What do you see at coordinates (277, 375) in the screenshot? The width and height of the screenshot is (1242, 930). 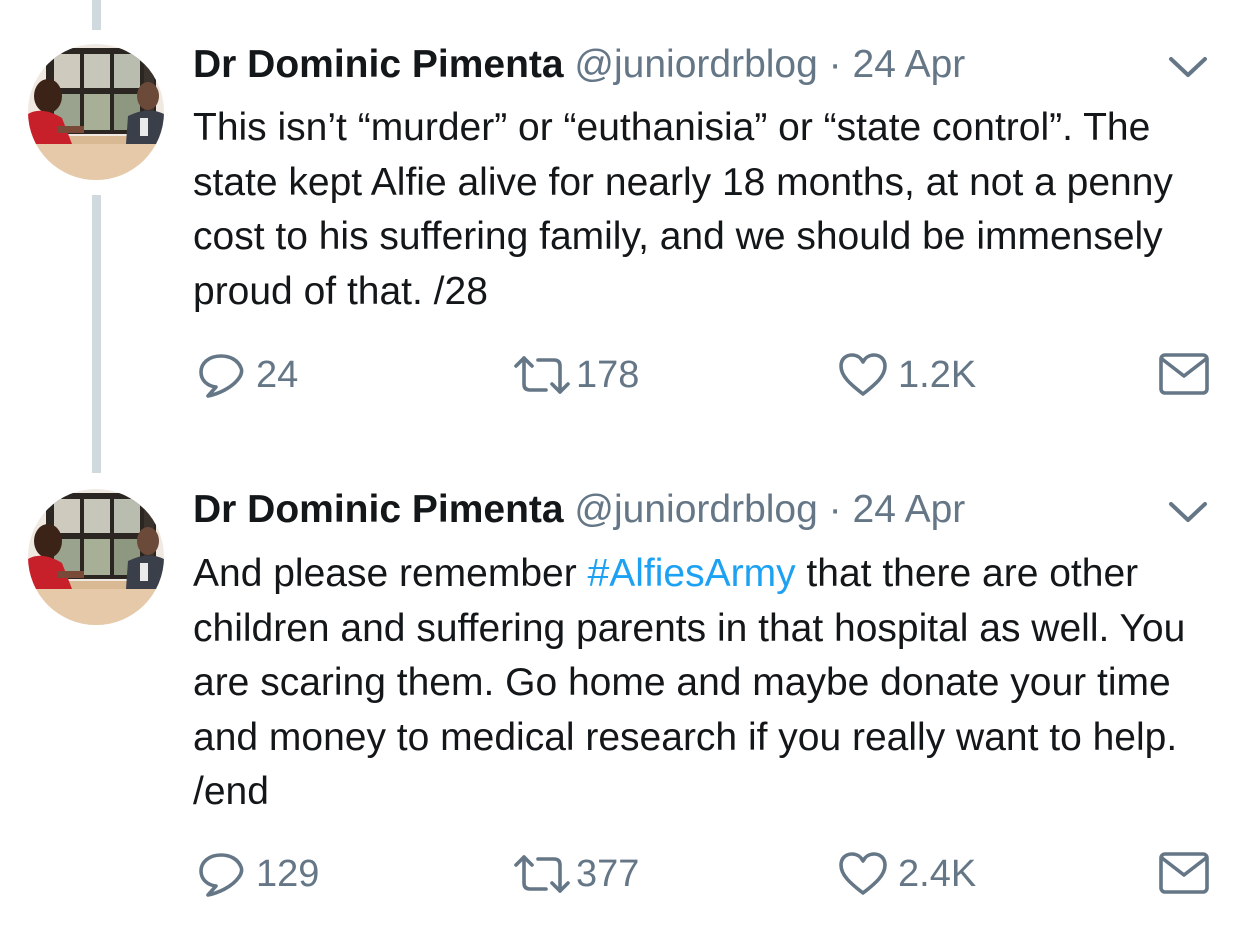 I see `reply-count: 24` at bounding box center [277, 375].